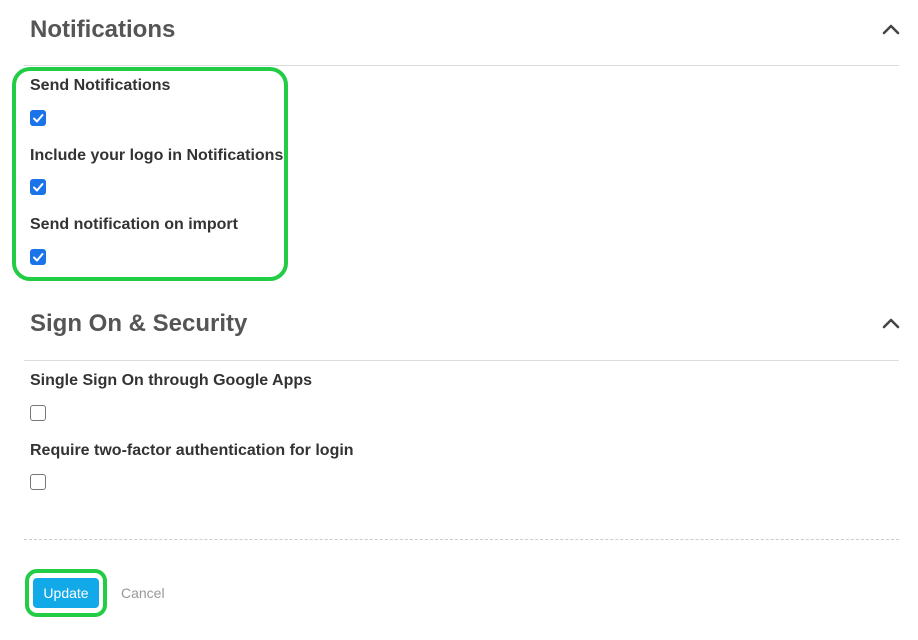 This screenshot has height=640, width=918. Describe the element at coordinates (134, 224) in the screenshot. I see `notify-on-import-label: Send notification on import` at that location.